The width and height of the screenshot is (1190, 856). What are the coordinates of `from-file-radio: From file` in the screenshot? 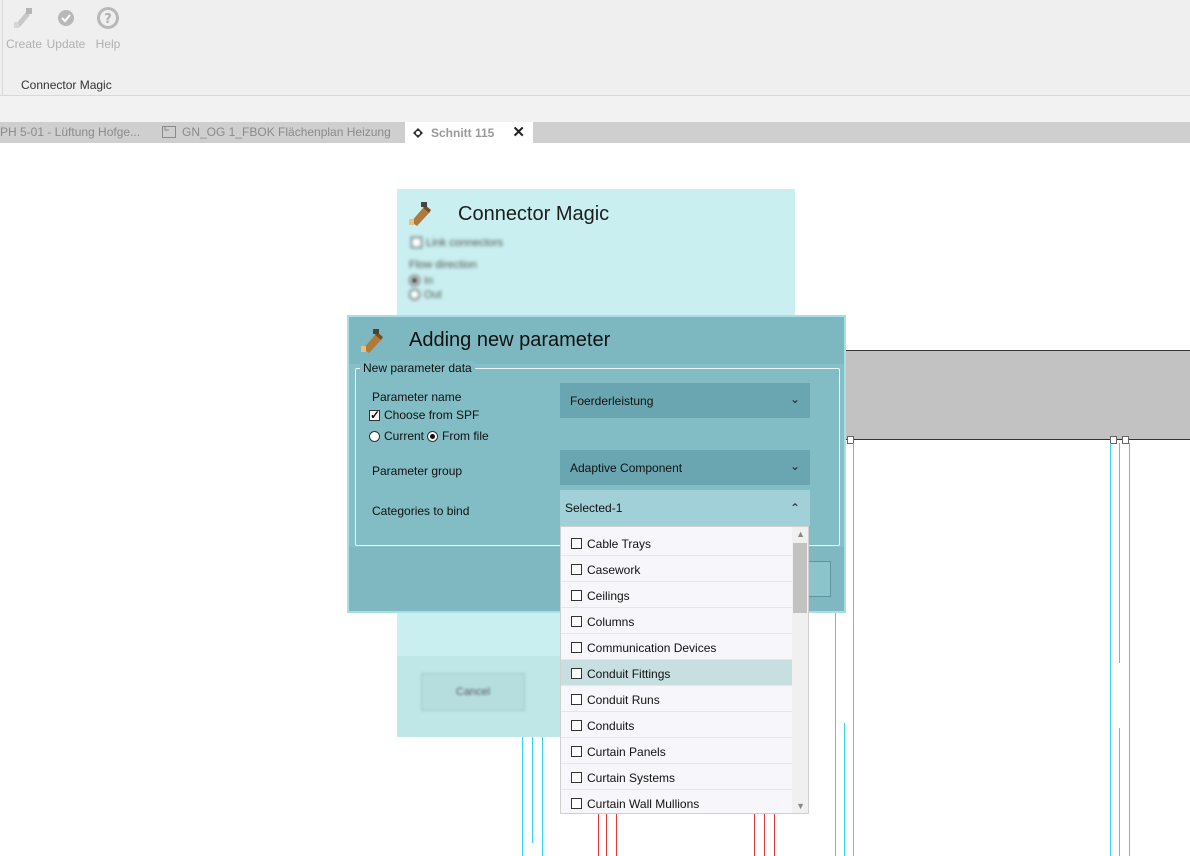 It's located at (458, 436).